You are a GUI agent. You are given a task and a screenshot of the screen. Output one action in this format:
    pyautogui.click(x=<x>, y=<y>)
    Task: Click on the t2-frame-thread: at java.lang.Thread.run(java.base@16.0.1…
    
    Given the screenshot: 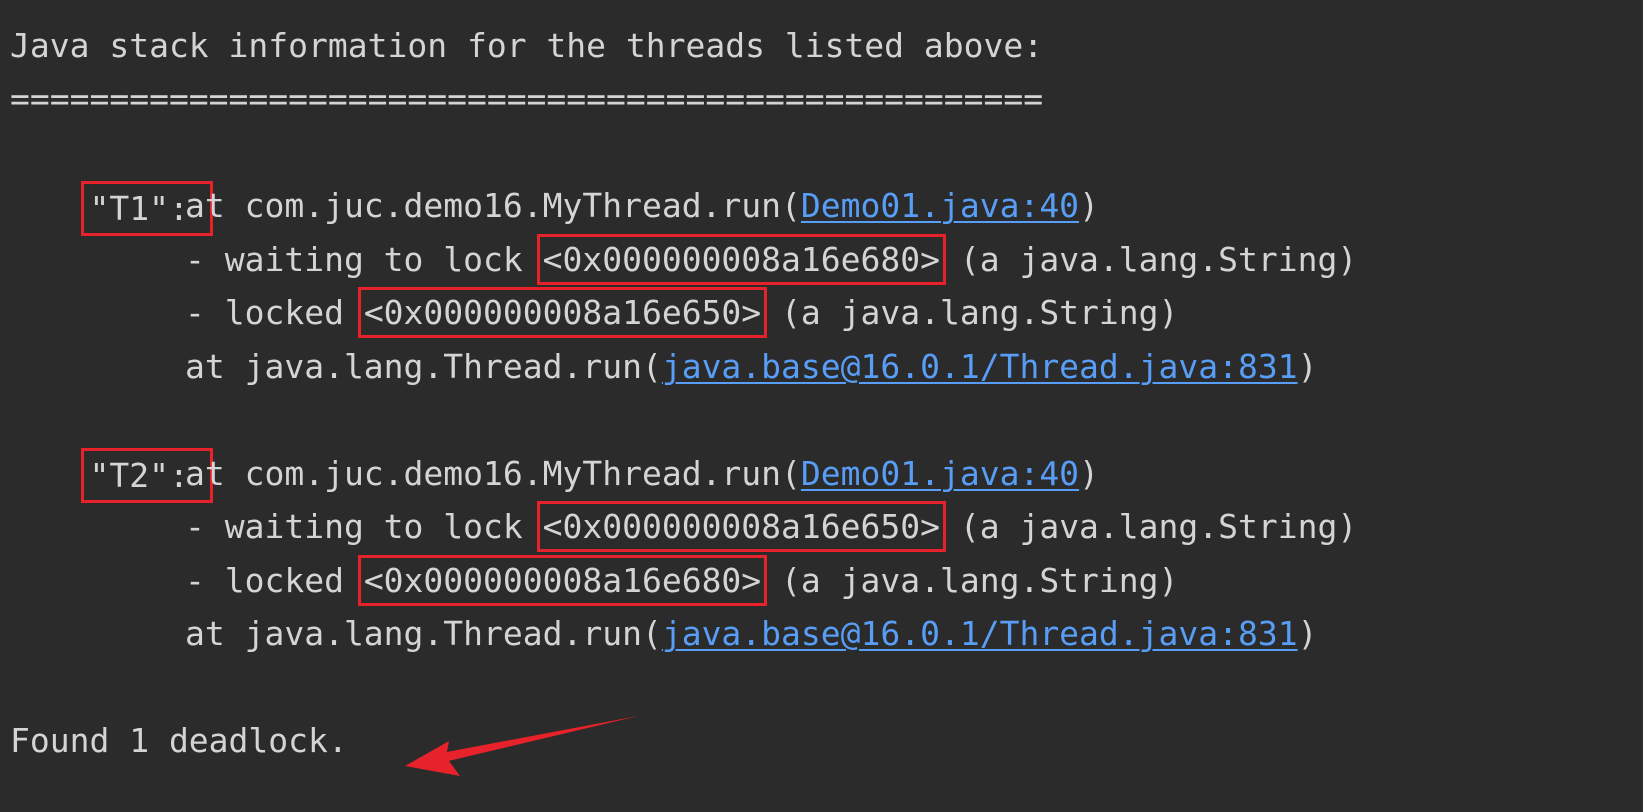 What is the action you would take?
    pyautogui.click(x=751, y=634)
    